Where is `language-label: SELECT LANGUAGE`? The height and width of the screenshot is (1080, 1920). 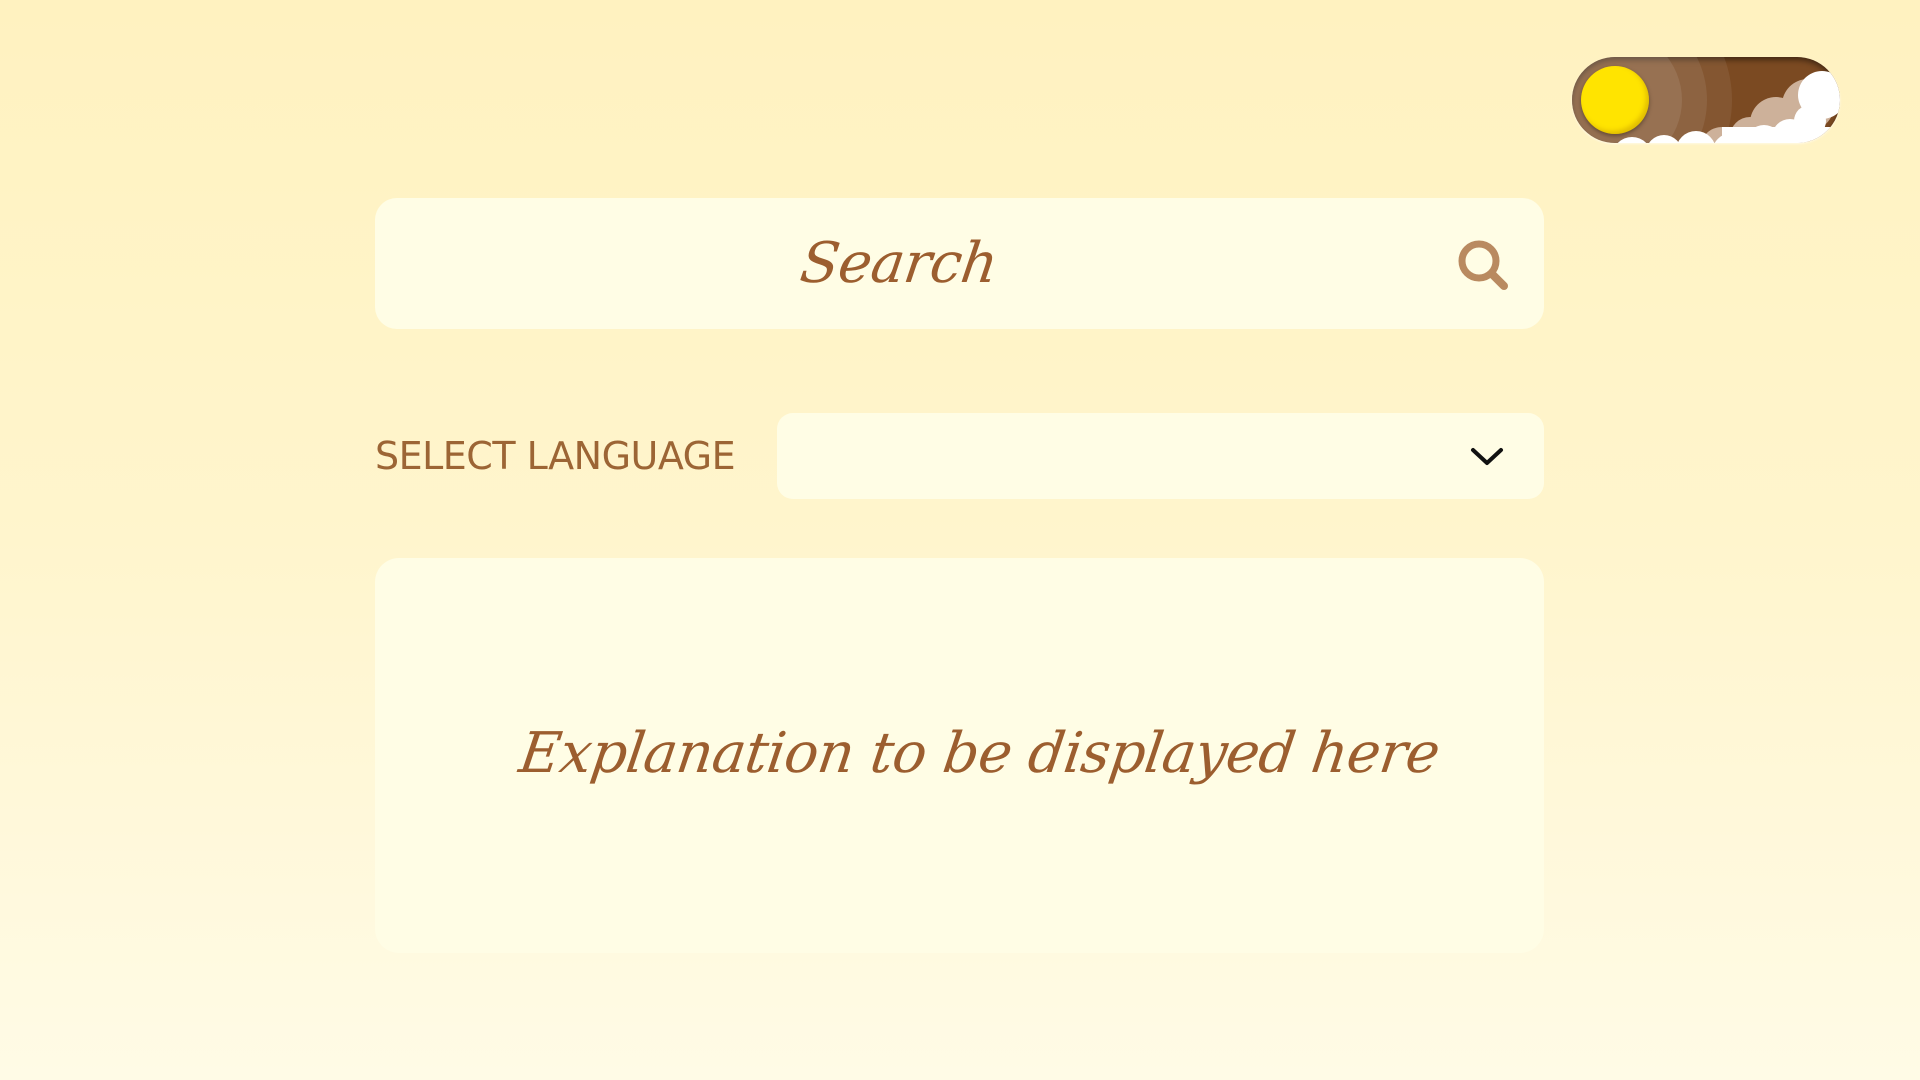 language-label: SELECT LANGUAGE is located at coordinates (555, 456).